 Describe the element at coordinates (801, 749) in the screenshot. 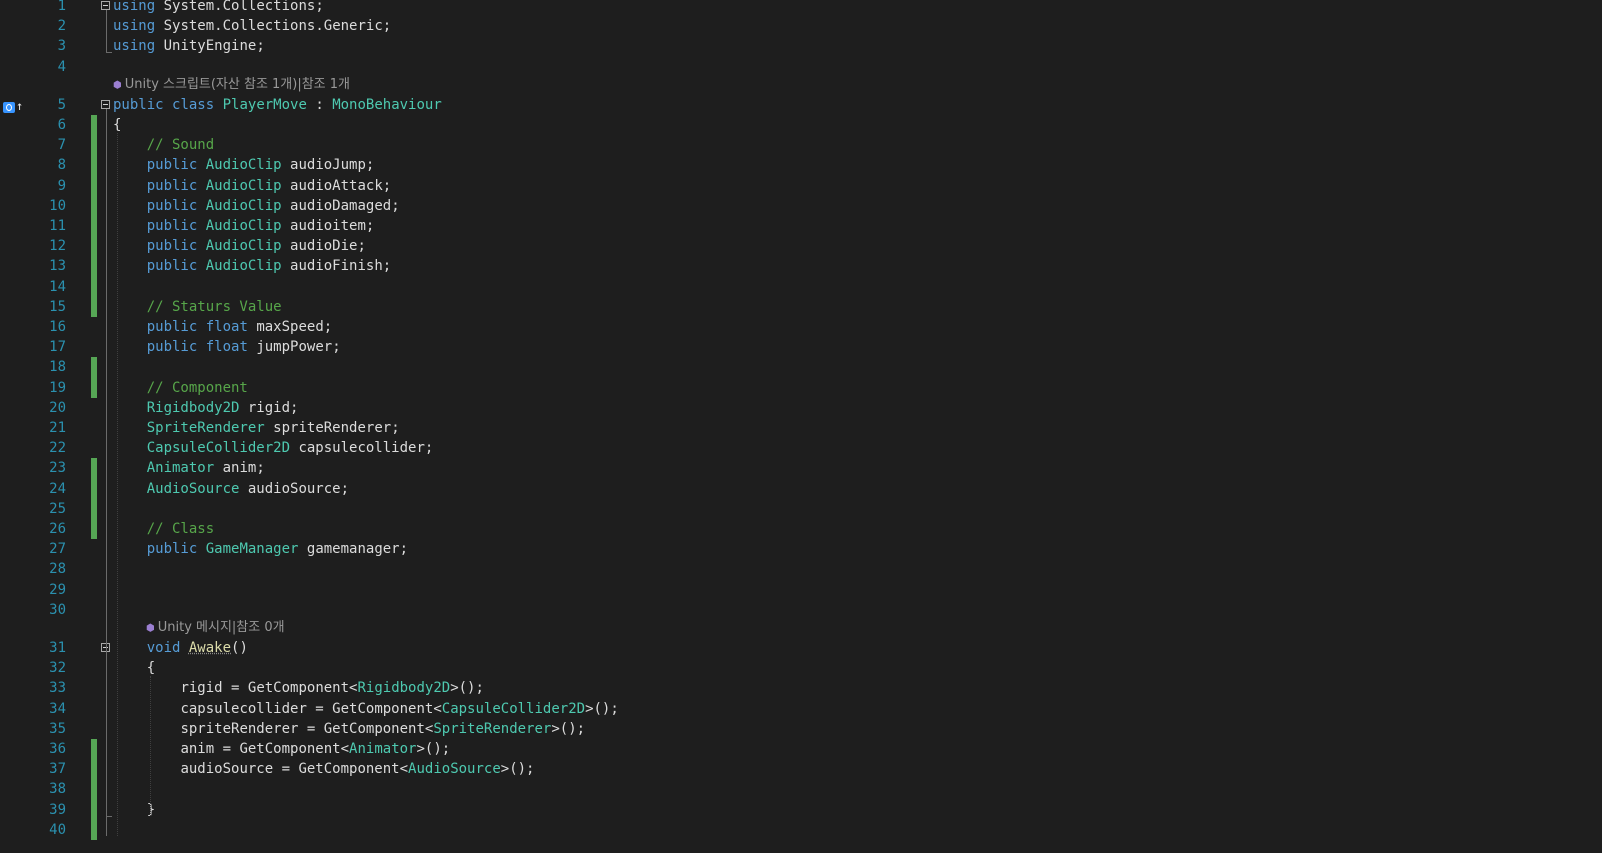

I see `code-line: 36 anim = GetComponent<Animator>();` at that location.